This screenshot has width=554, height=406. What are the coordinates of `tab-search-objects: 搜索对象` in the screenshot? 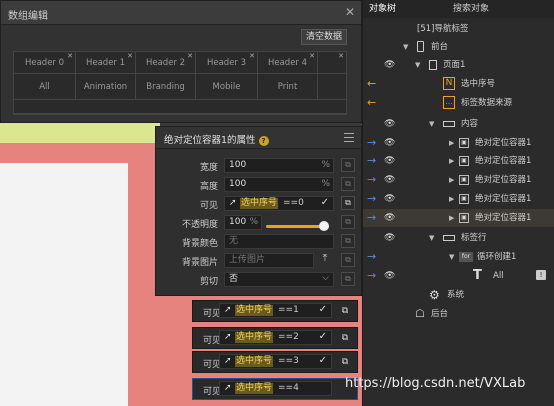 It's located at (471, 9).